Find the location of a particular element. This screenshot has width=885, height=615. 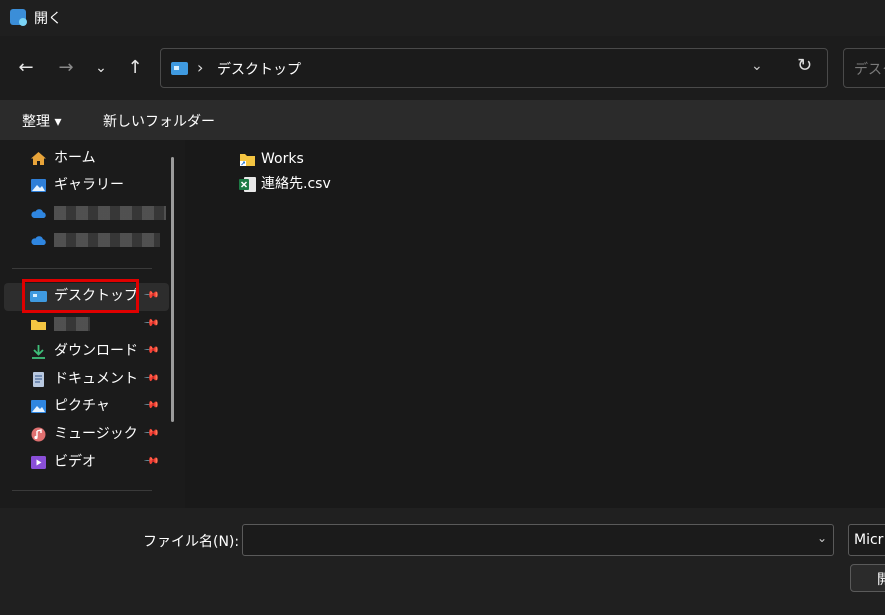

gallery-icon is located at coordinates (38, 185).